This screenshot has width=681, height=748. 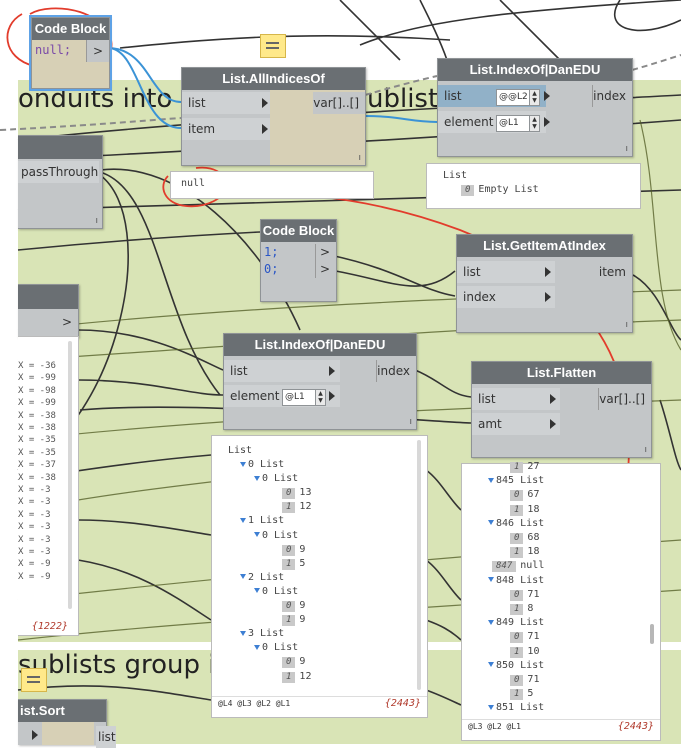 I want to click on output-port-2: >, so click(x=325, y=269).